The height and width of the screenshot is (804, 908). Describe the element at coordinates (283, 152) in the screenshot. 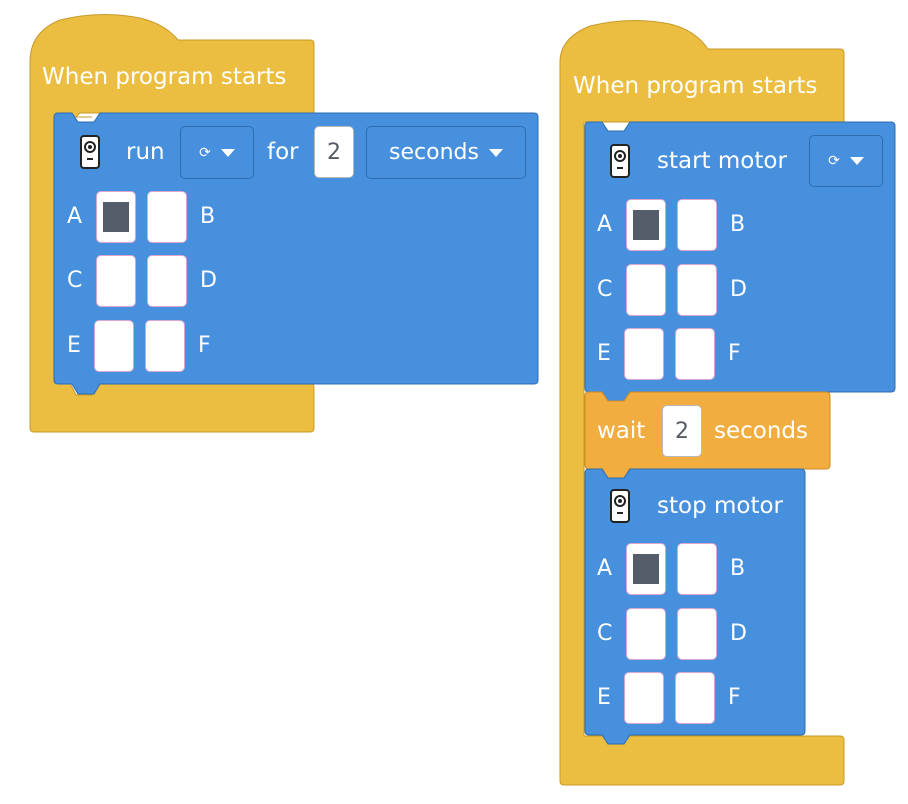

I see `for-label: for` at that location.